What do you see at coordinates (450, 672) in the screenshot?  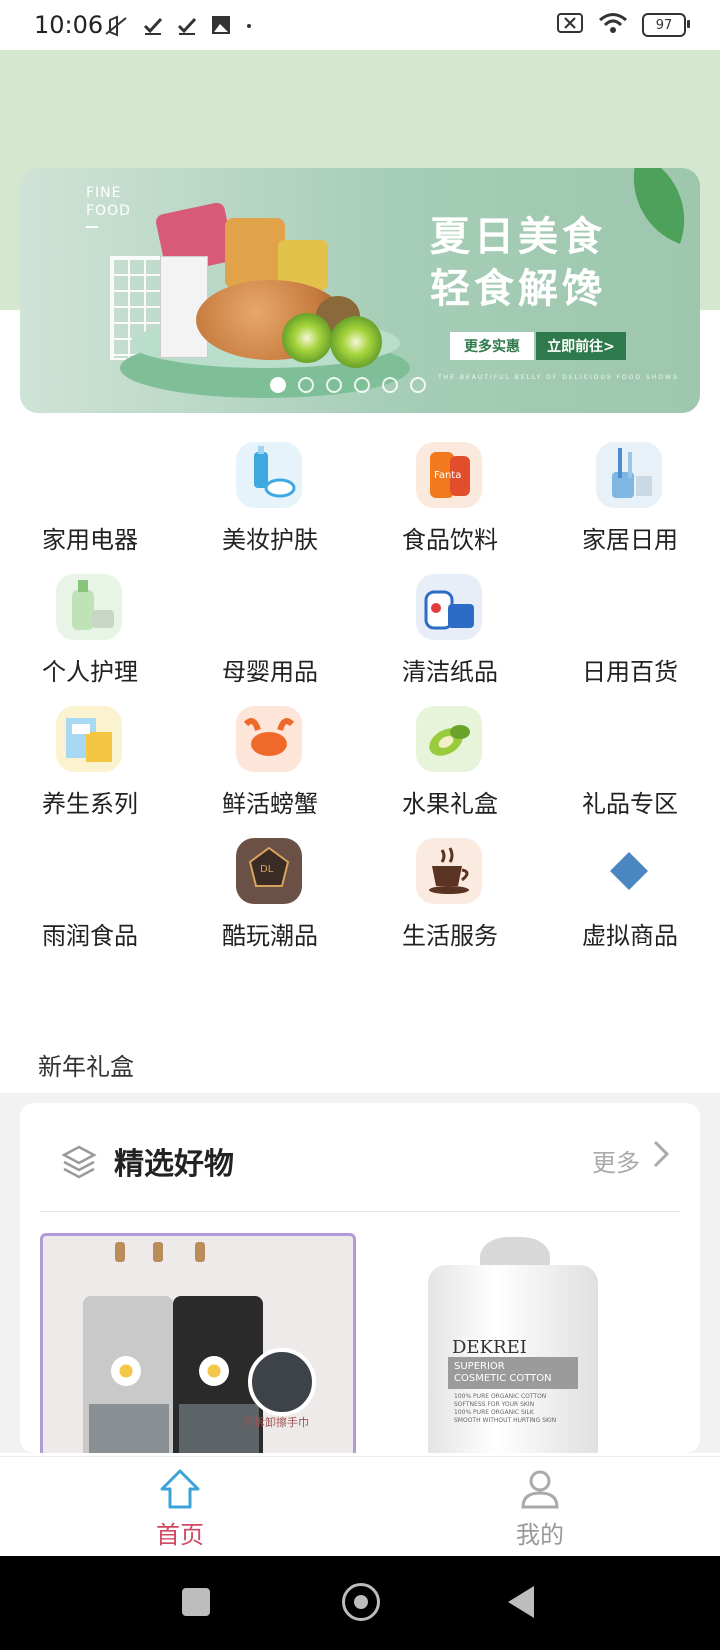 I see `category-label: 清洁纸品` at bounding box center [450, 672].